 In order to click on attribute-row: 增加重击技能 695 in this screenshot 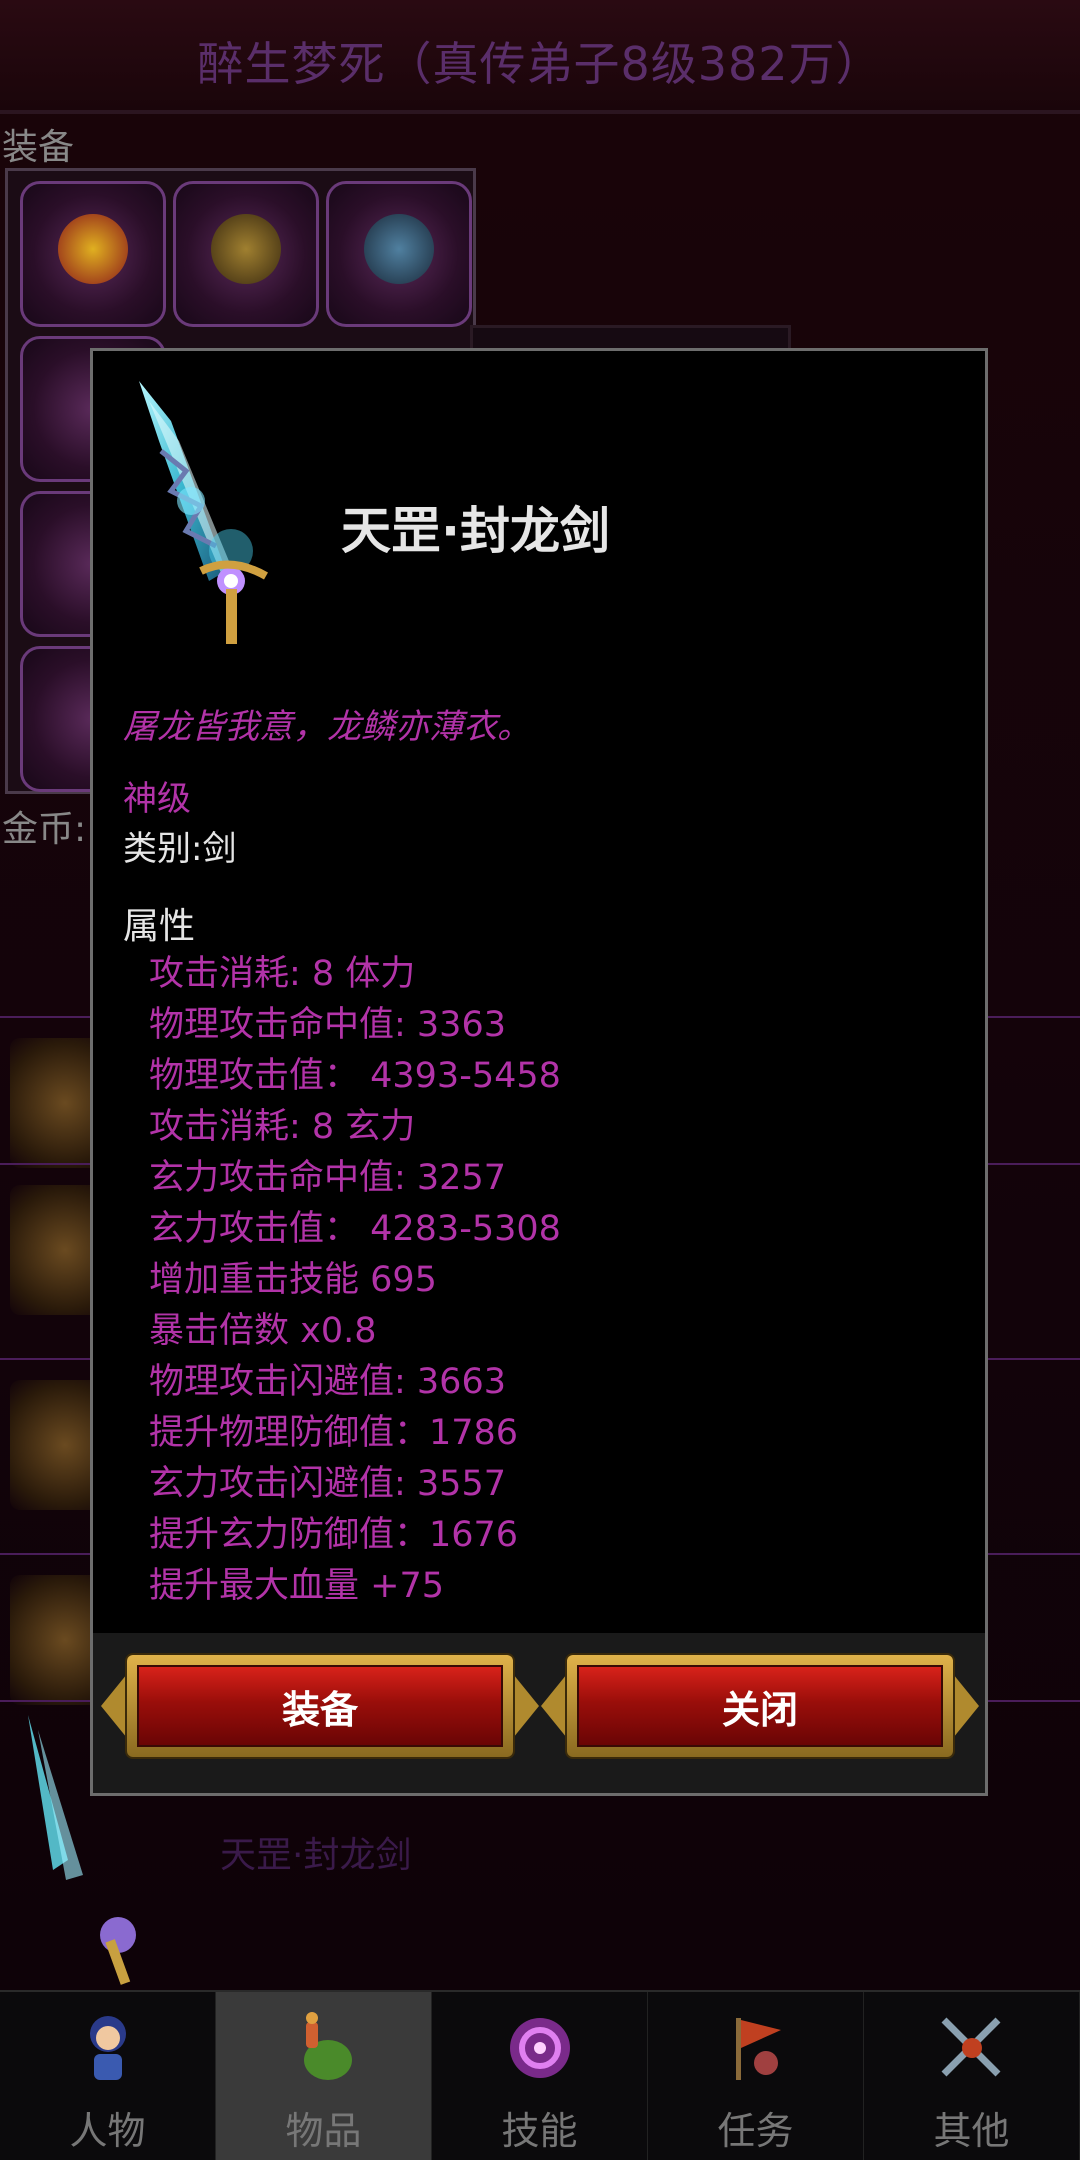, I will do `click(293, 1280)`.